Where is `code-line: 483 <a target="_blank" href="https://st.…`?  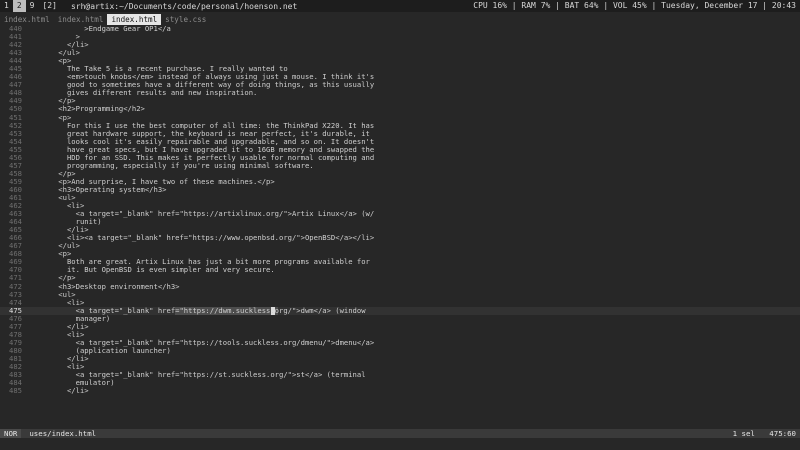
code-line: 483 <a target="_blank" href="https://st.… is located at coordinates (400, 374).